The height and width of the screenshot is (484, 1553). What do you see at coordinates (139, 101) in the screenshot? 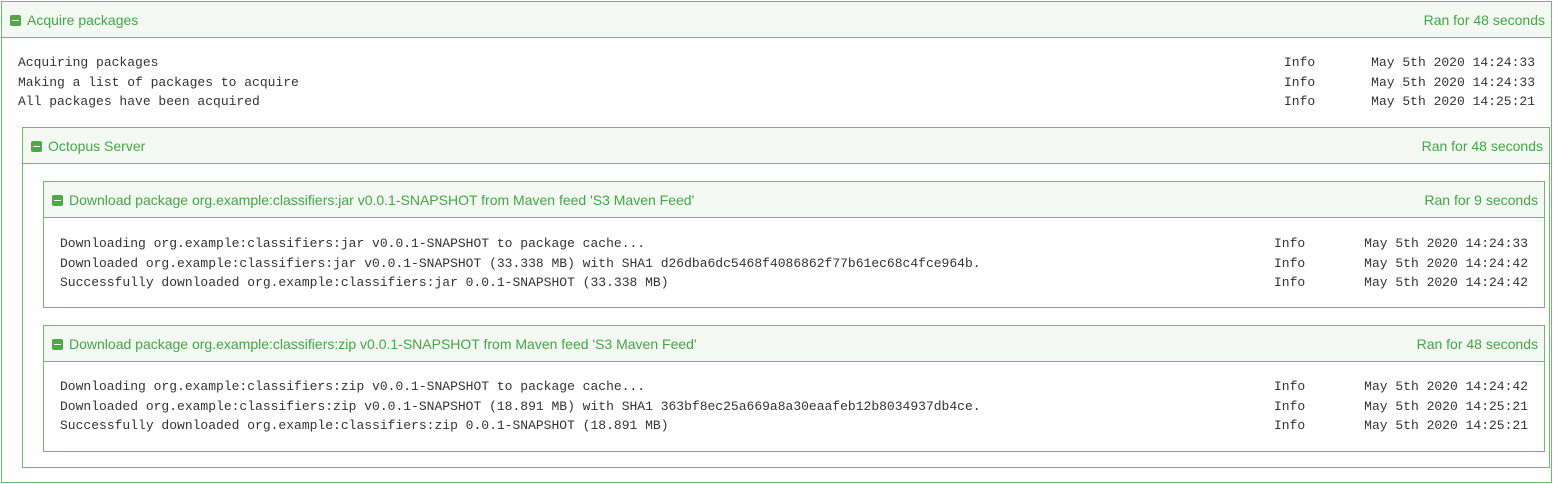
I see `log-message: All packages have been acquired` at bounding box center [139, 101].